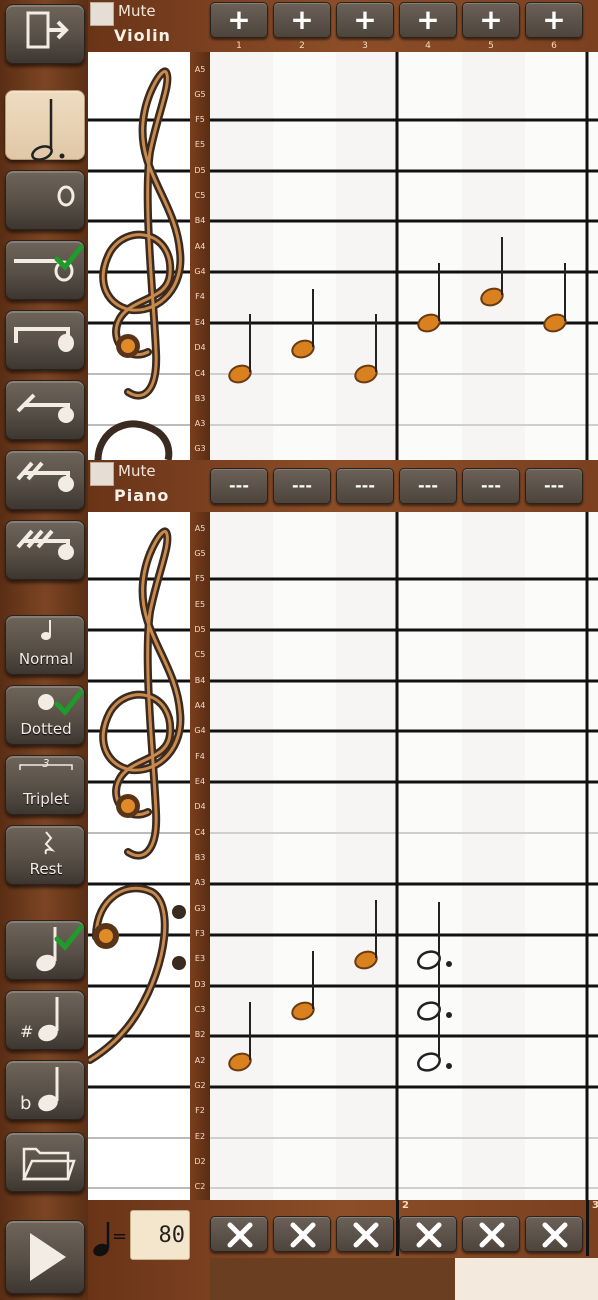 This screenshot has width=598, height=1300. Describe the element at coordinates (404, 1279) in the screenshot. I see `horizontal-scrollbar` at that location.